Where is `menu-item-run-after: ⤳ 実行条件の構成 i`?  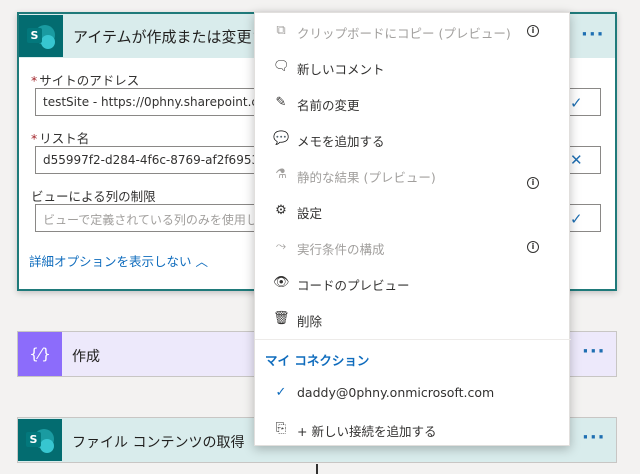
menu-item-run-after: ⤳ 実行条件の構成 i is located at coordinates (413, 248).